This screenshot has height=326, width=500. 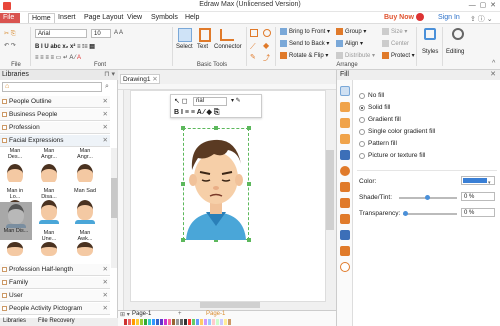 I want to click on add-page-icon: +, so click(x=180, y=314).